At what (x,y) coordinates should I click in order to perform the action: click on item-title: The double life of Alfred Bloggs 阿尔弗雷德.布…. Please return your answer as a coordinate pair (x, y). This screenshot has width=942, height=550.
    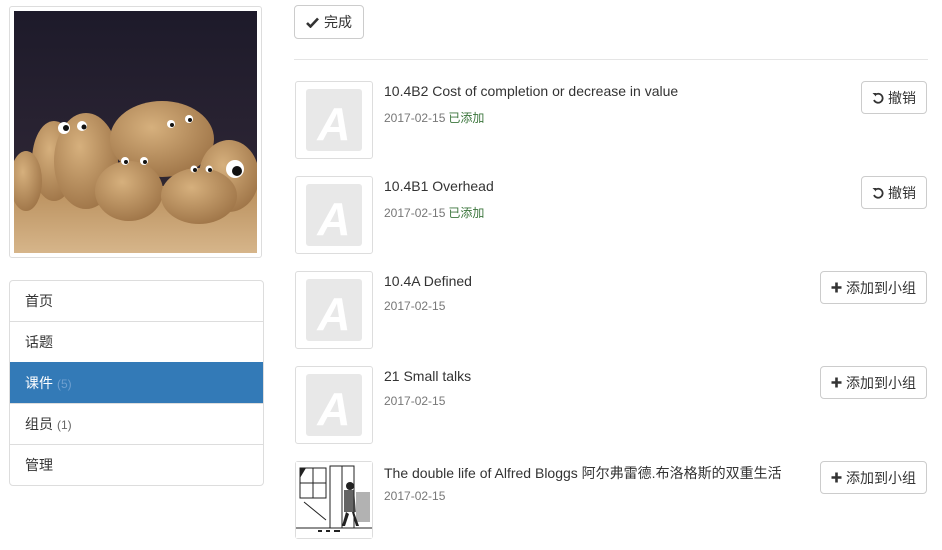
    Looking at the image, I should click on (583, 473).